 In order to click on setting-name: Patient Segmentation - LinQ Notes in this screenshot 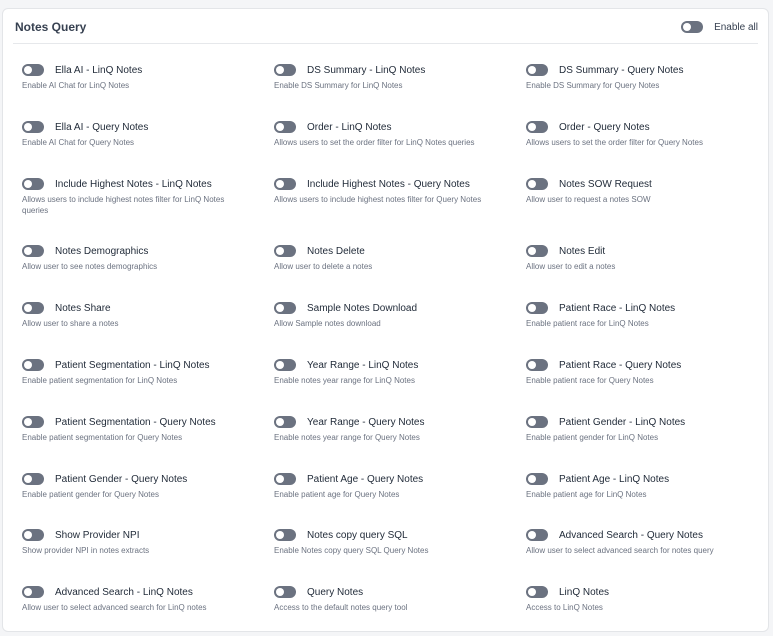, I will do `click(132, 365)`.